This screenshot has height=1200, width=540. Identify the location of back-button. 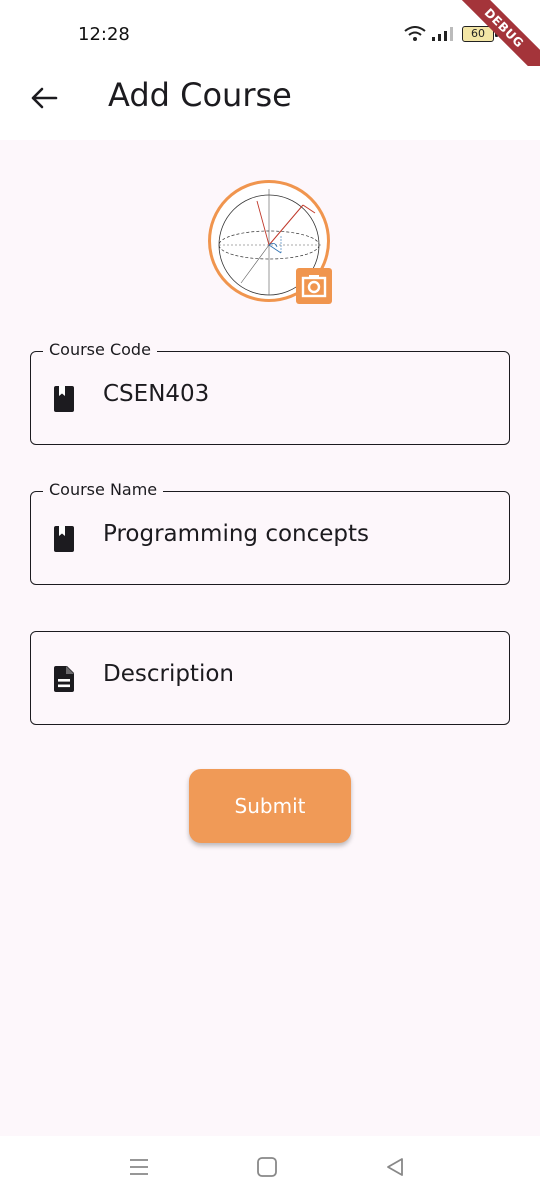
(44, 98).